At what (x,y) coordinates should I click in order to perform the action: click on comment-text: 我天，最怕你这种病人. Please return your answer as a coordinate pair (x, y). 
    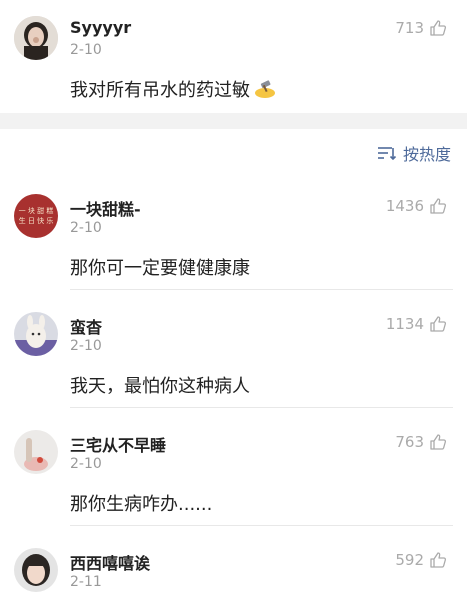
    Looking at the image, I should click on (160, 386).